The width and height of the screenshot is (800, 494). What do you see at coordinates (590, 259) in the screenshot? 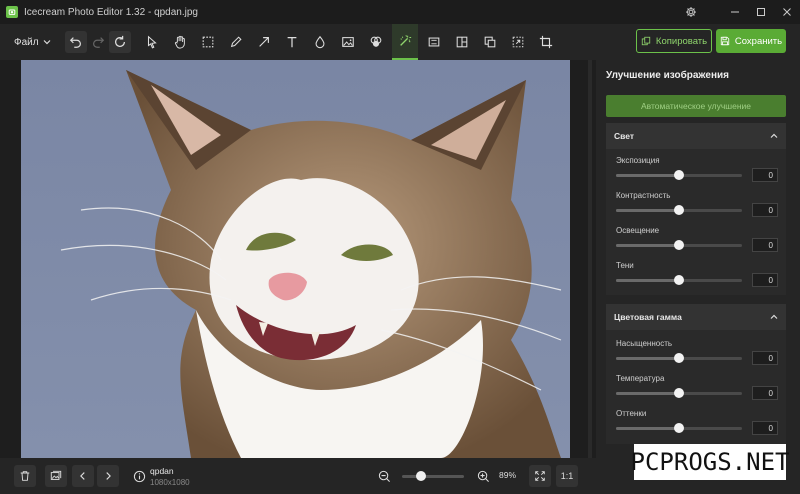
I see `canvas-scrollbar` at bounding box center [590, 259].